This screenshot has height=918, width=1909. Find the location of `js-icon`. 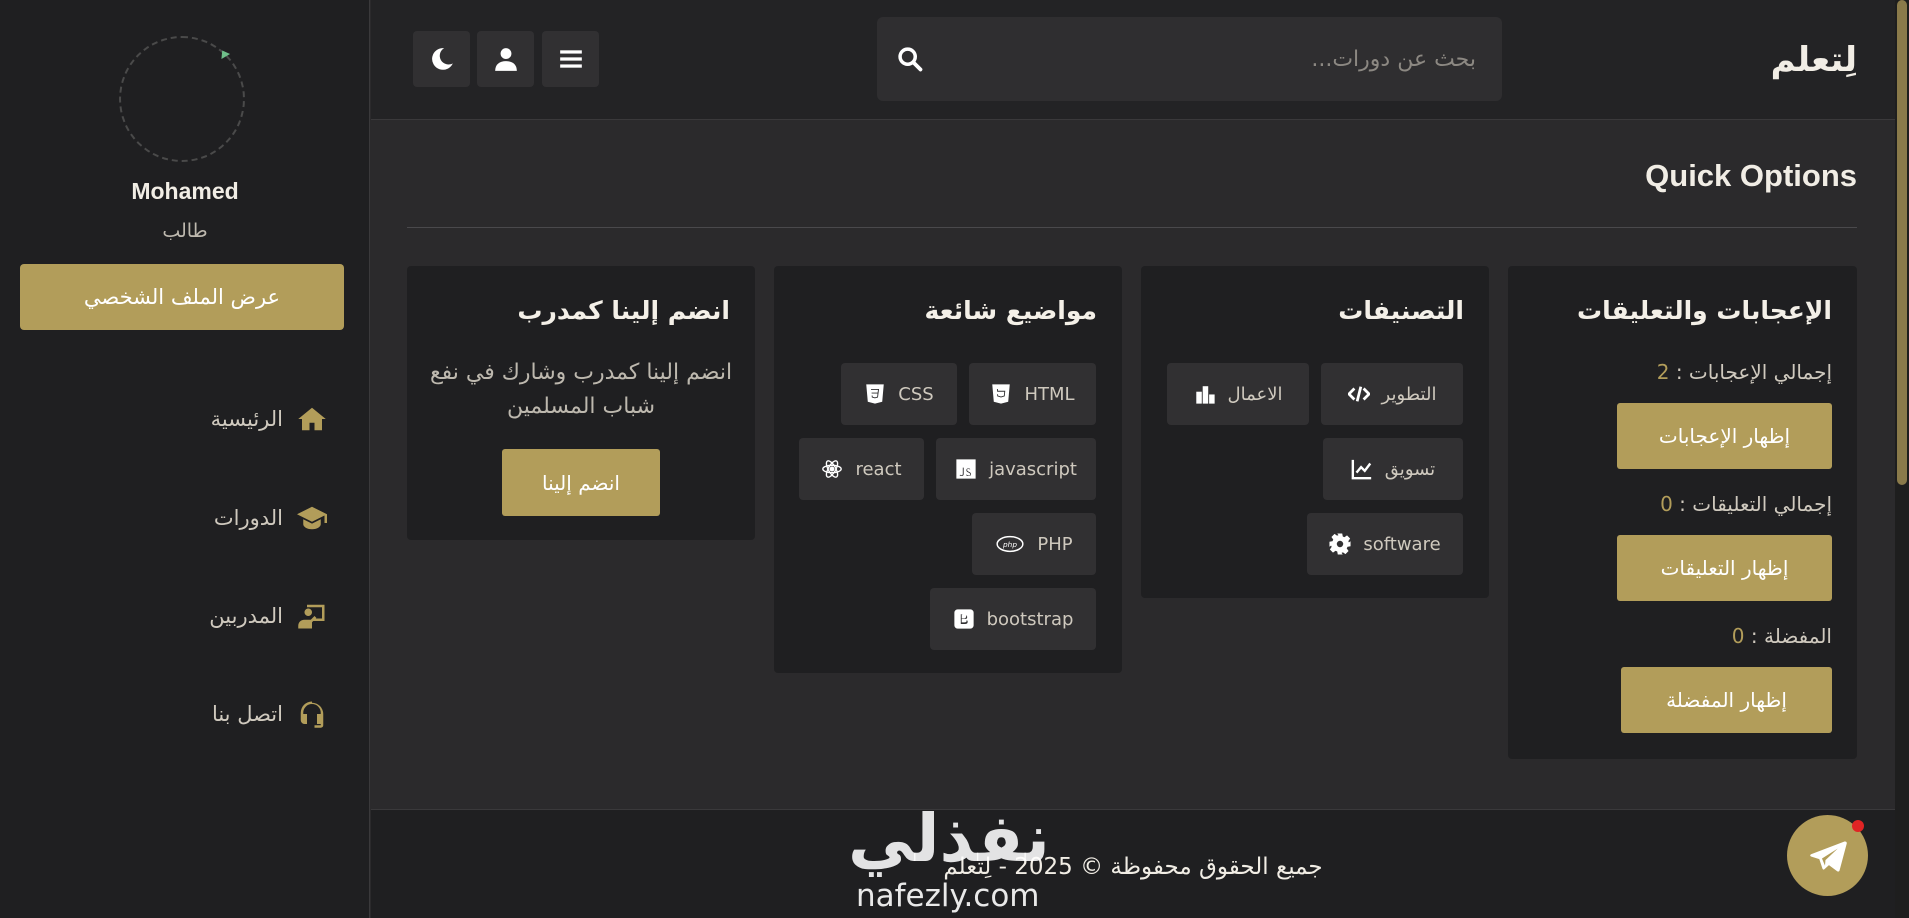

js-icon is located at coordinates (966, 469).